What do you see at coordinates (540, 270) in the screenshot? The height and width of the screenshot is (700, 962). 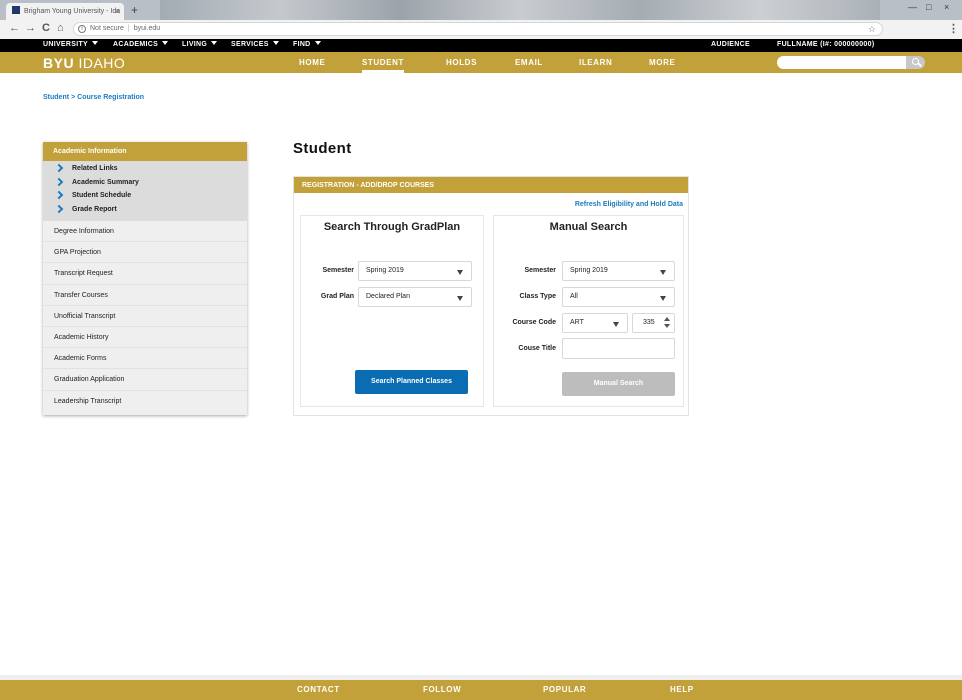 I see `manual-semester-label: Semester` at bounding box center [540, 270].